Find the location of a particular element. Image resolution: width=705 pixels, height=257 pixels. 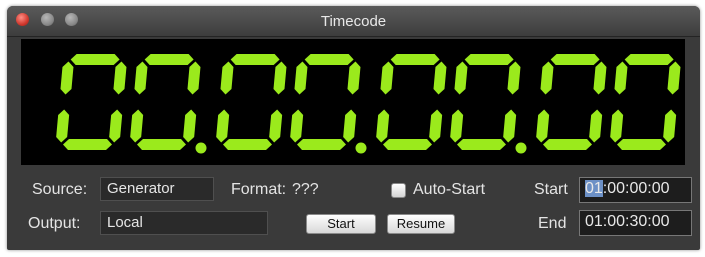

output-label: Output: is located at coordinates (54, 223).